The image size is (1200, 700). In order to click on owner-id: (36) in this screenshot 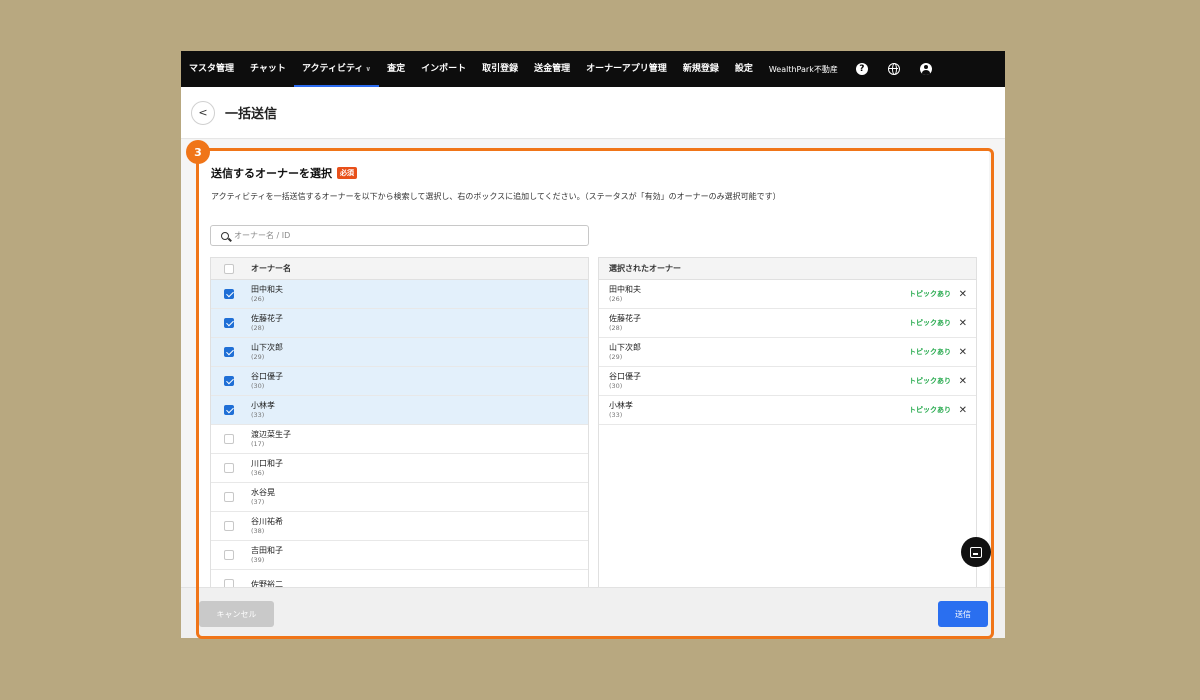, I will do `click(258, 473)`.